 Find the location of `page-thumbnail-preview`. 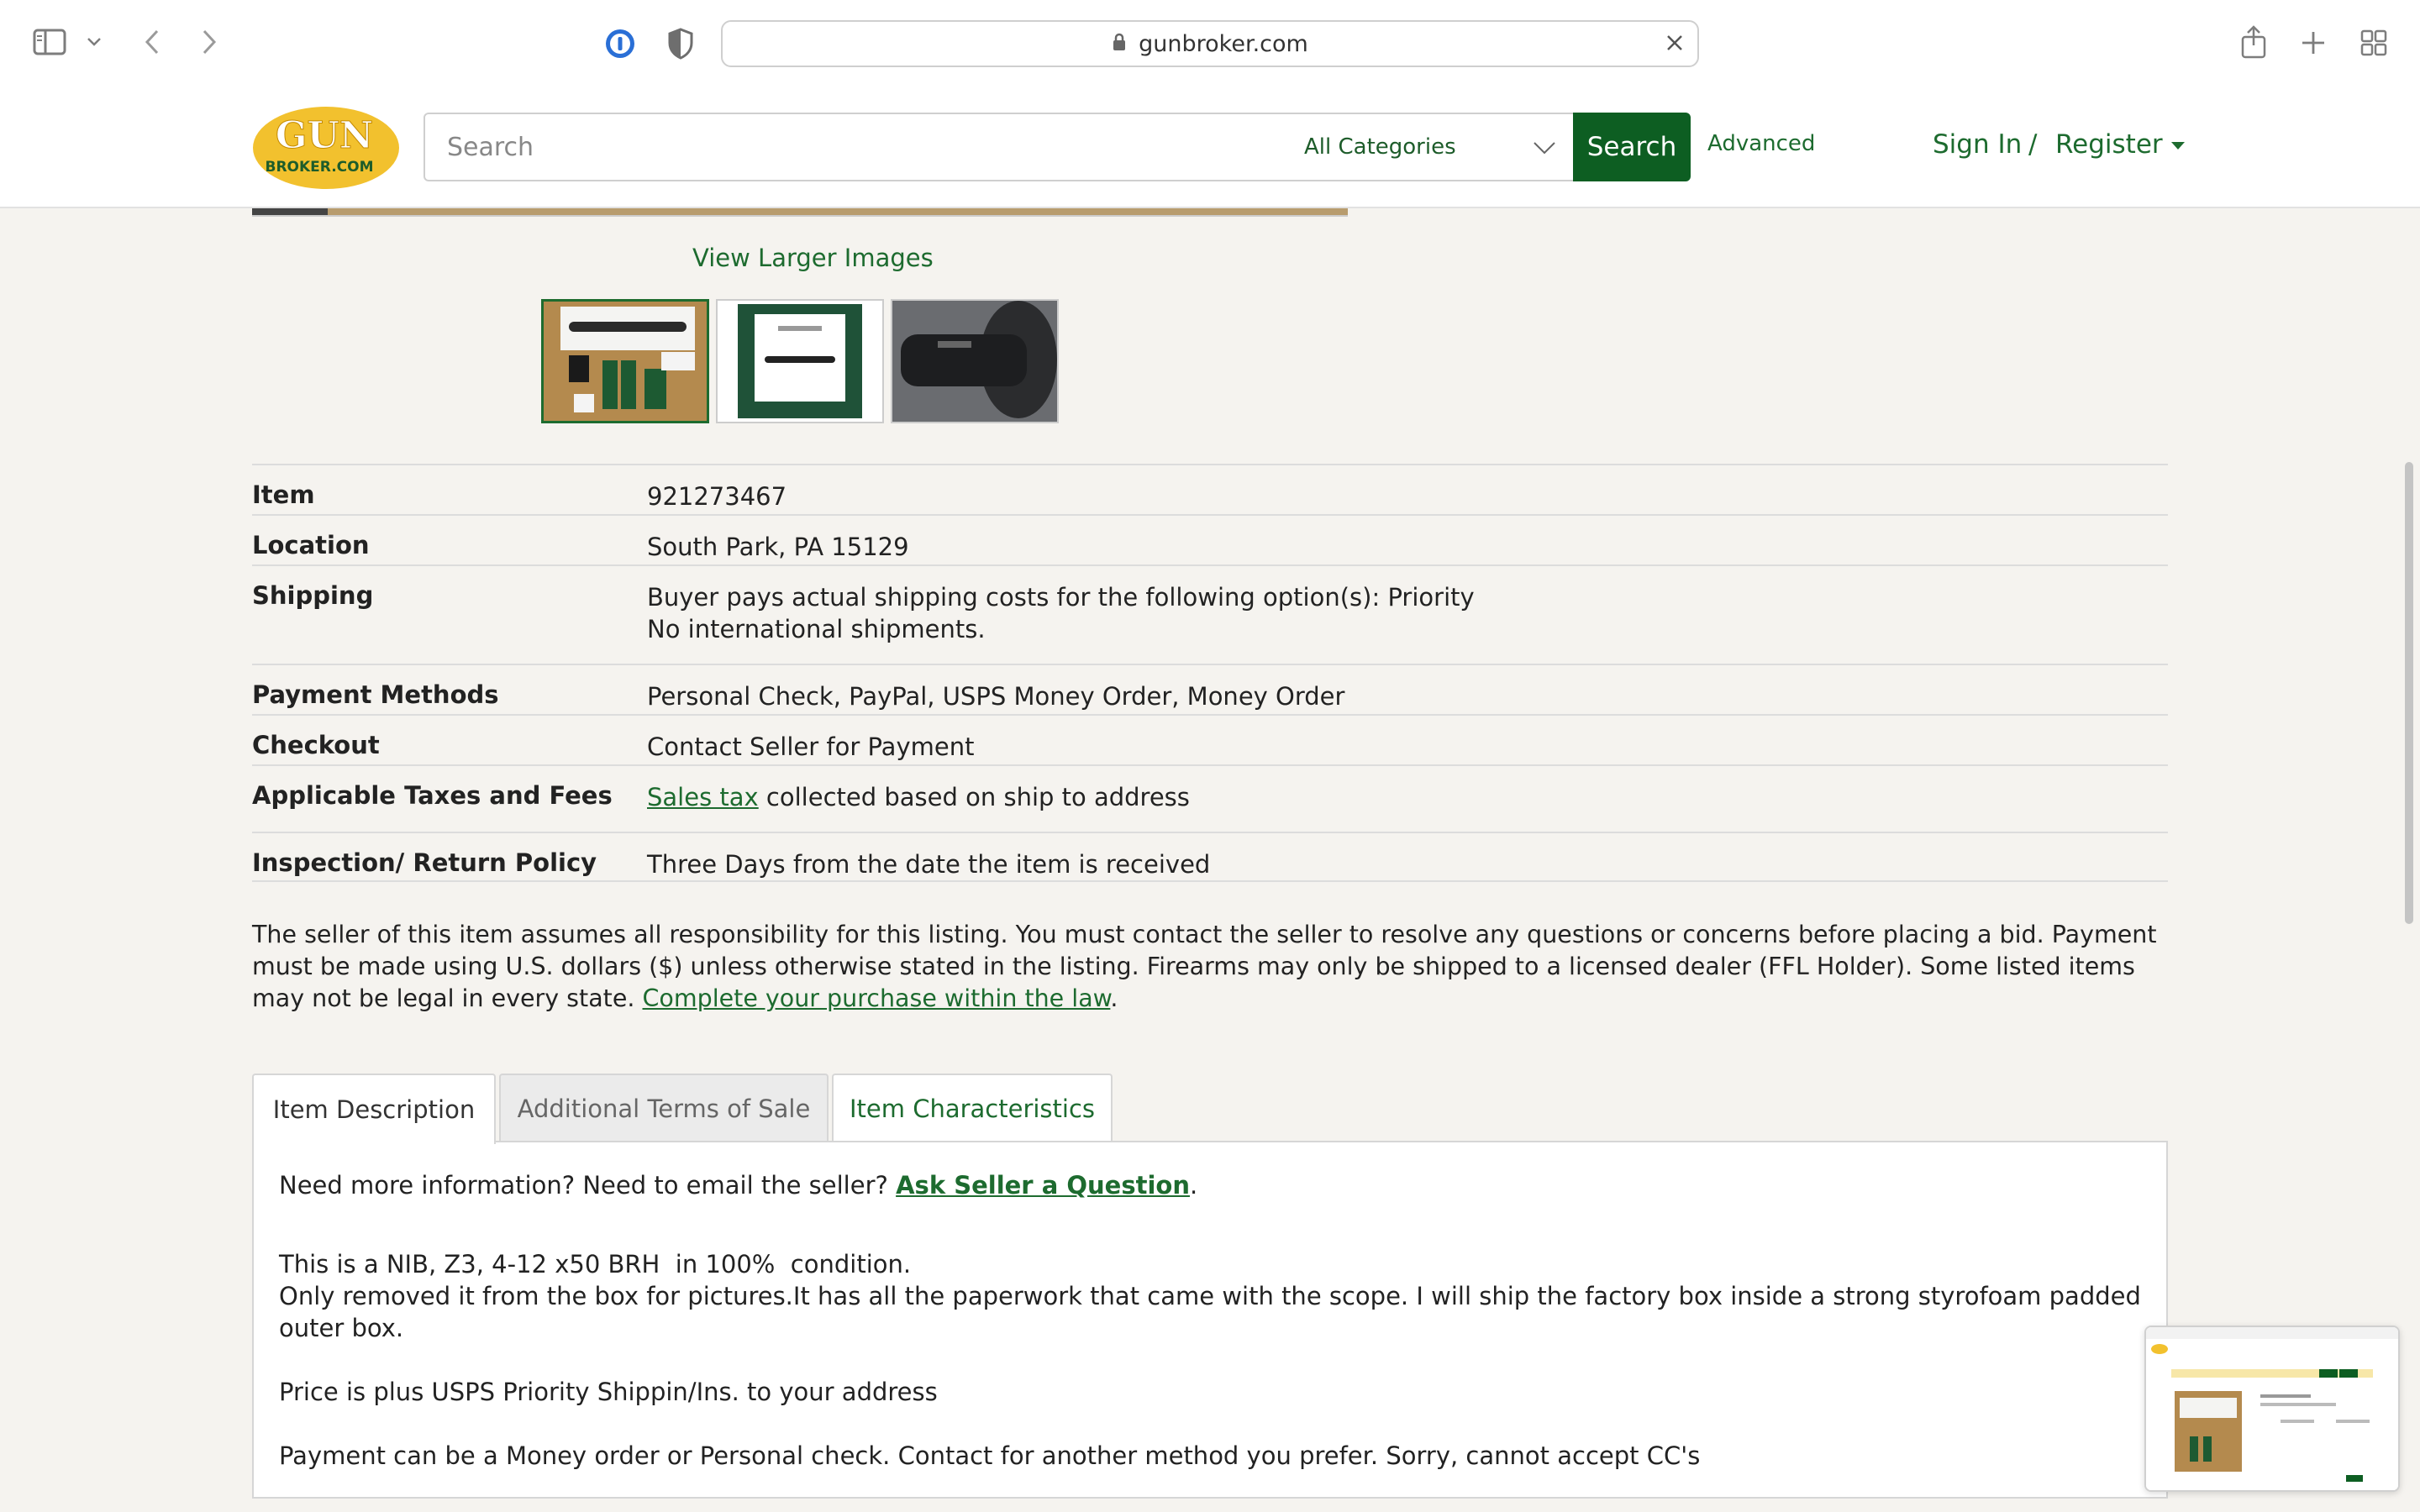

page-thumbnail-preview is located at coordinates (2272, 1409).